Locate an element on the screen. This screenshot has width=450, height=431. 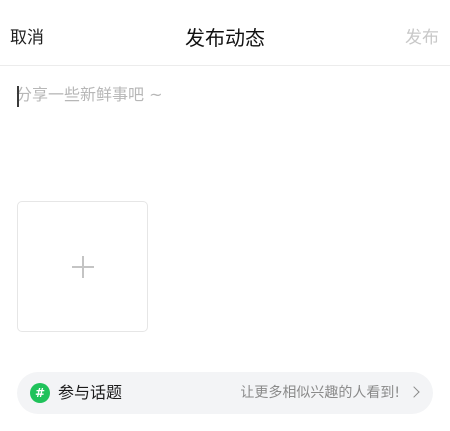
add-photo-button is located at coordinates (82, 266).